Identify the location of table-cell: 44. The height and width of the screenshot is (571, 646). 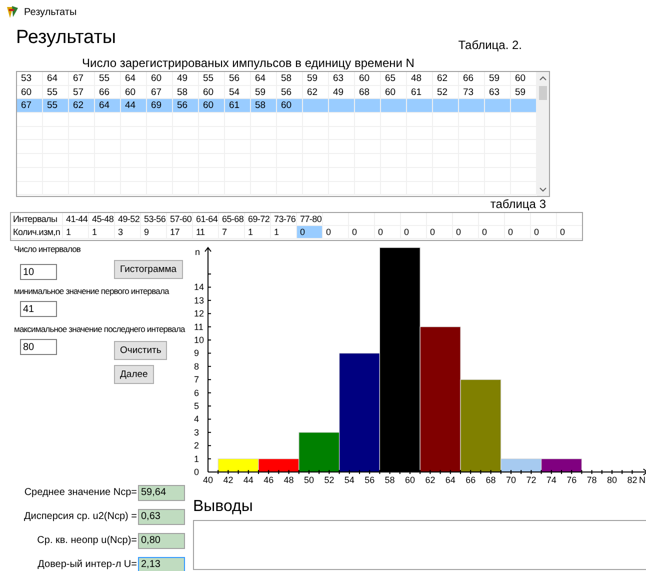
(134, 106).